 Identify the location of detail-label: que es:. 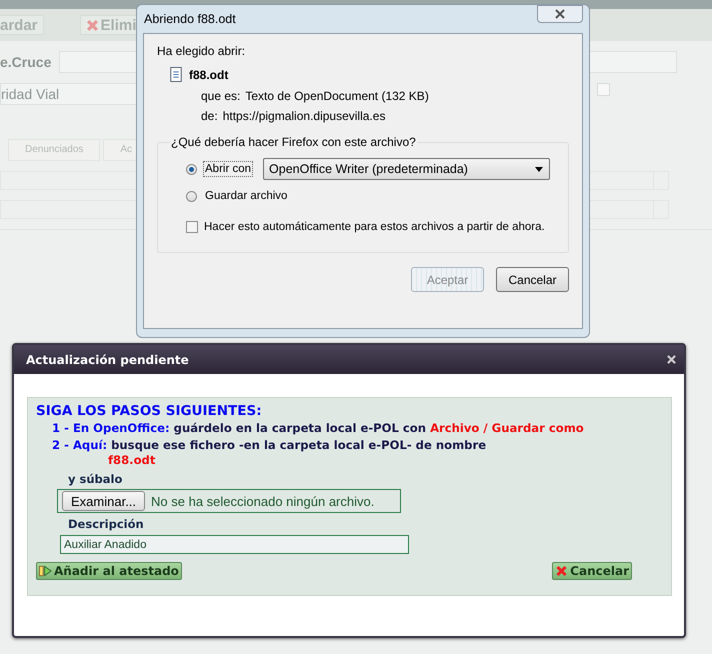
(220, 96).